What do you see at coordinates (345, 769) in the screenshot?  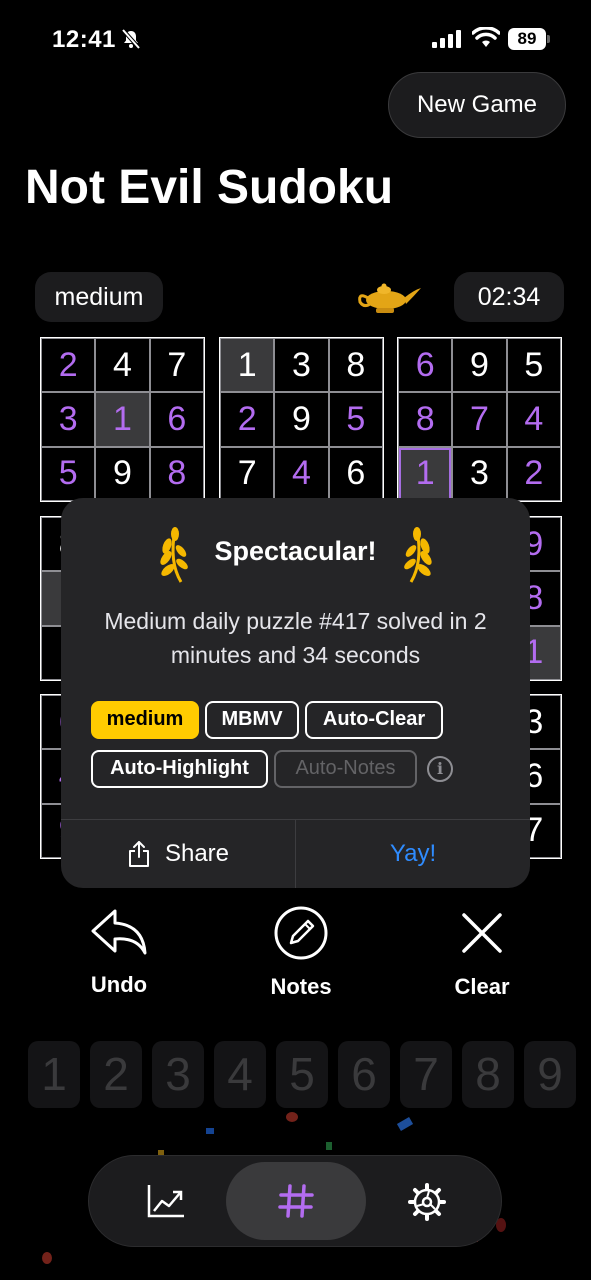 I see `tag-auto-notes: Auto-Notes` at bounding box center [345, 769].